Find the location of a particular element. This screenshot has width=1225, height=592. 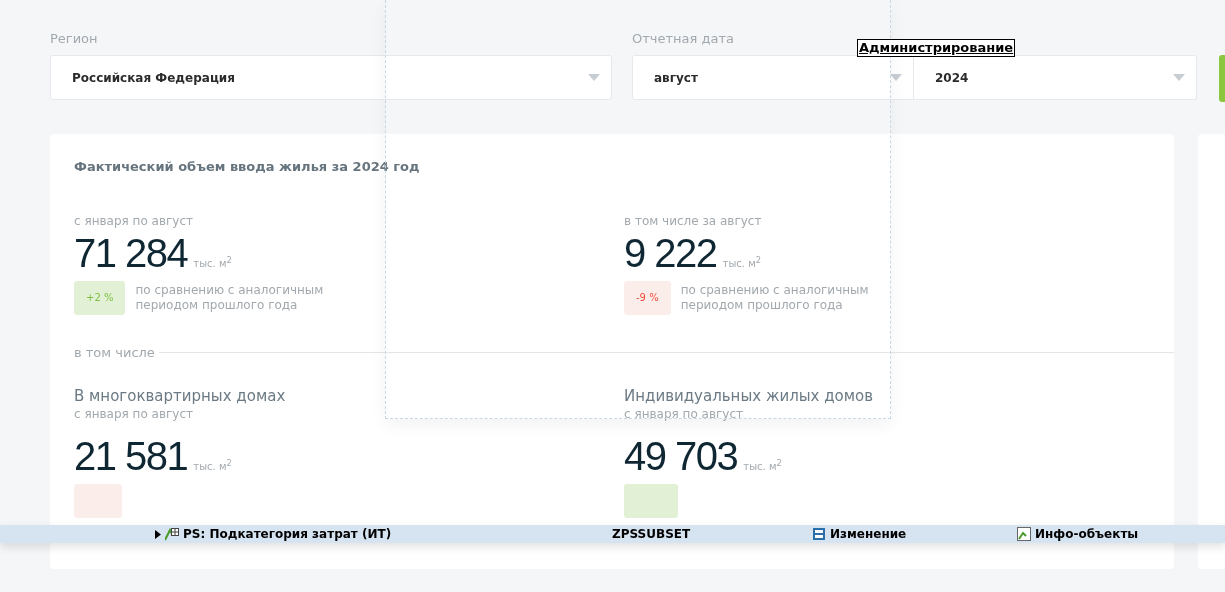

stat-value: 9 222 is located at coordinates (670, 253).